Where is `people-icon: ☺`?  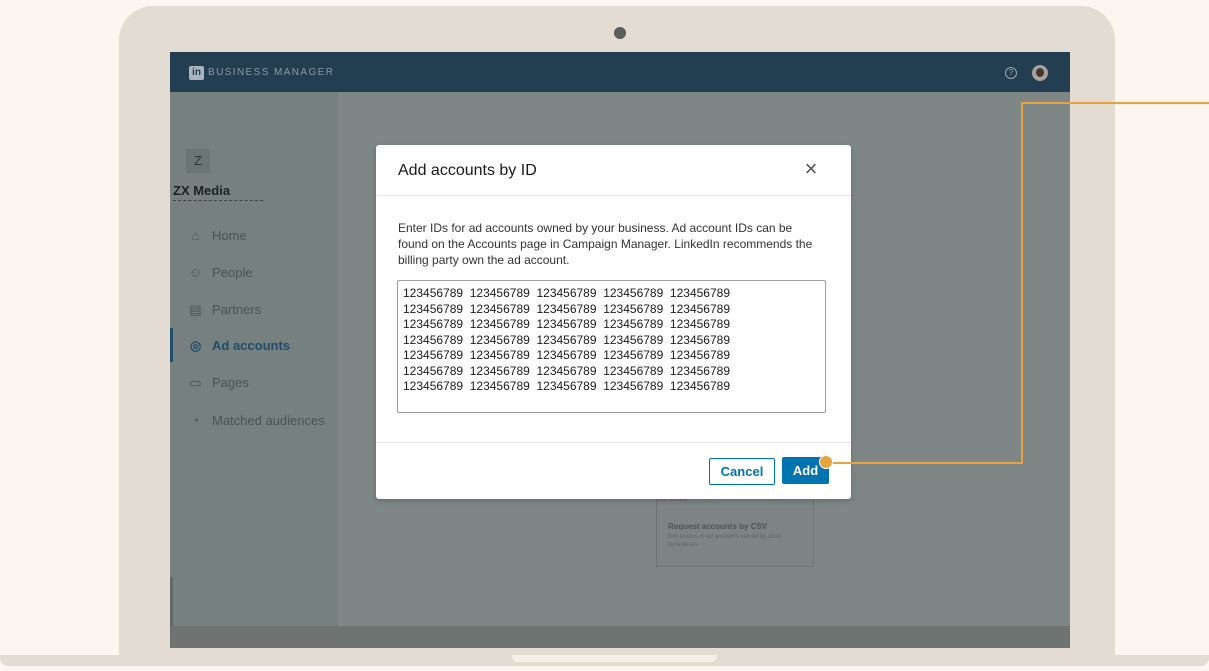
people-icon: ☺ is located at coordinates (195, 272).